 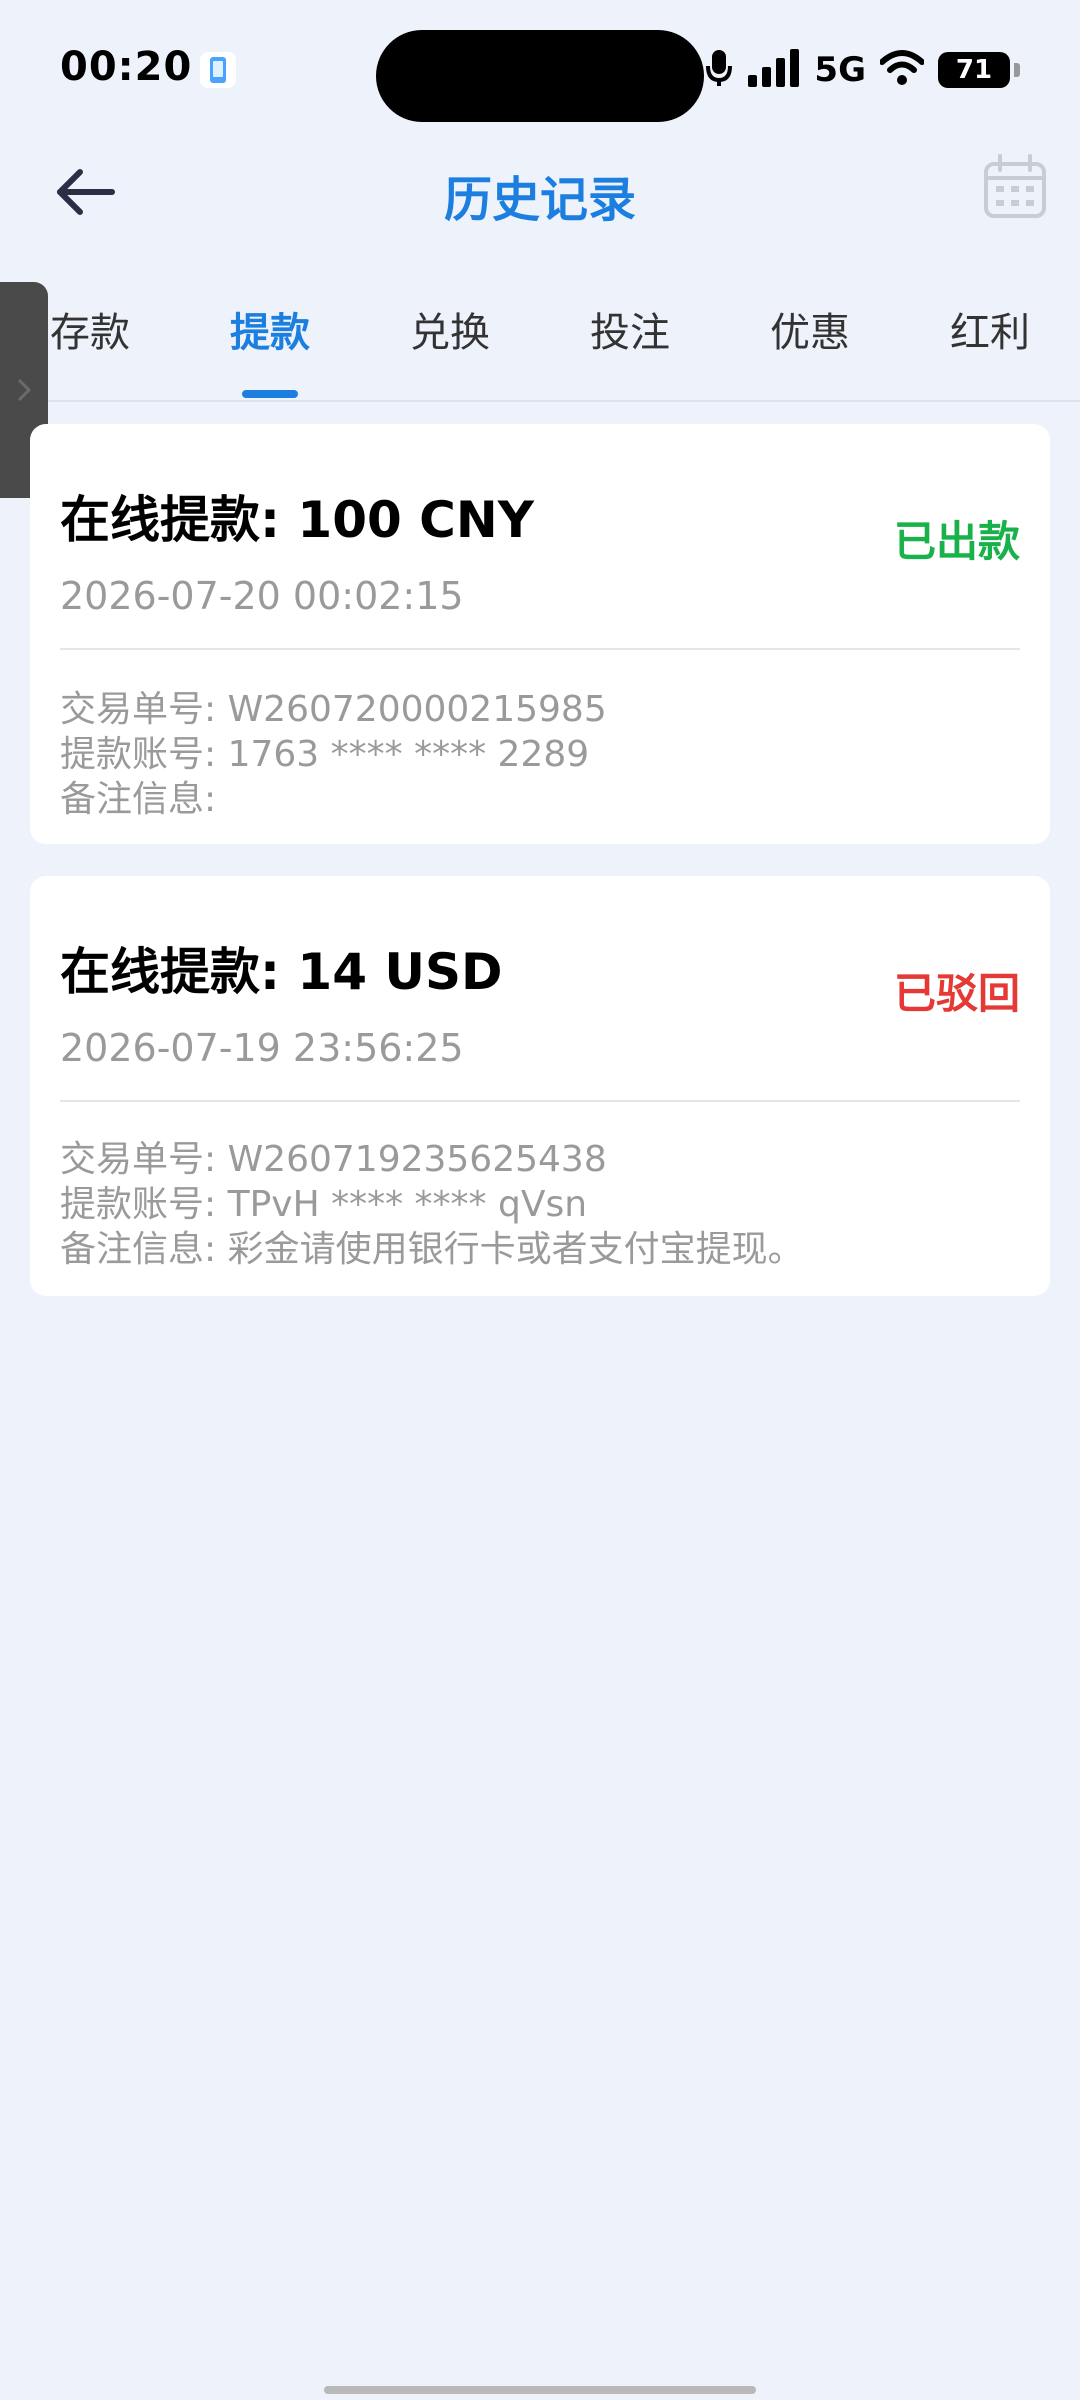 I want to click on record-remark: 备注信息: 彩金请使用银行卡或者支付宝提现。, so click(x=432, y=1249).